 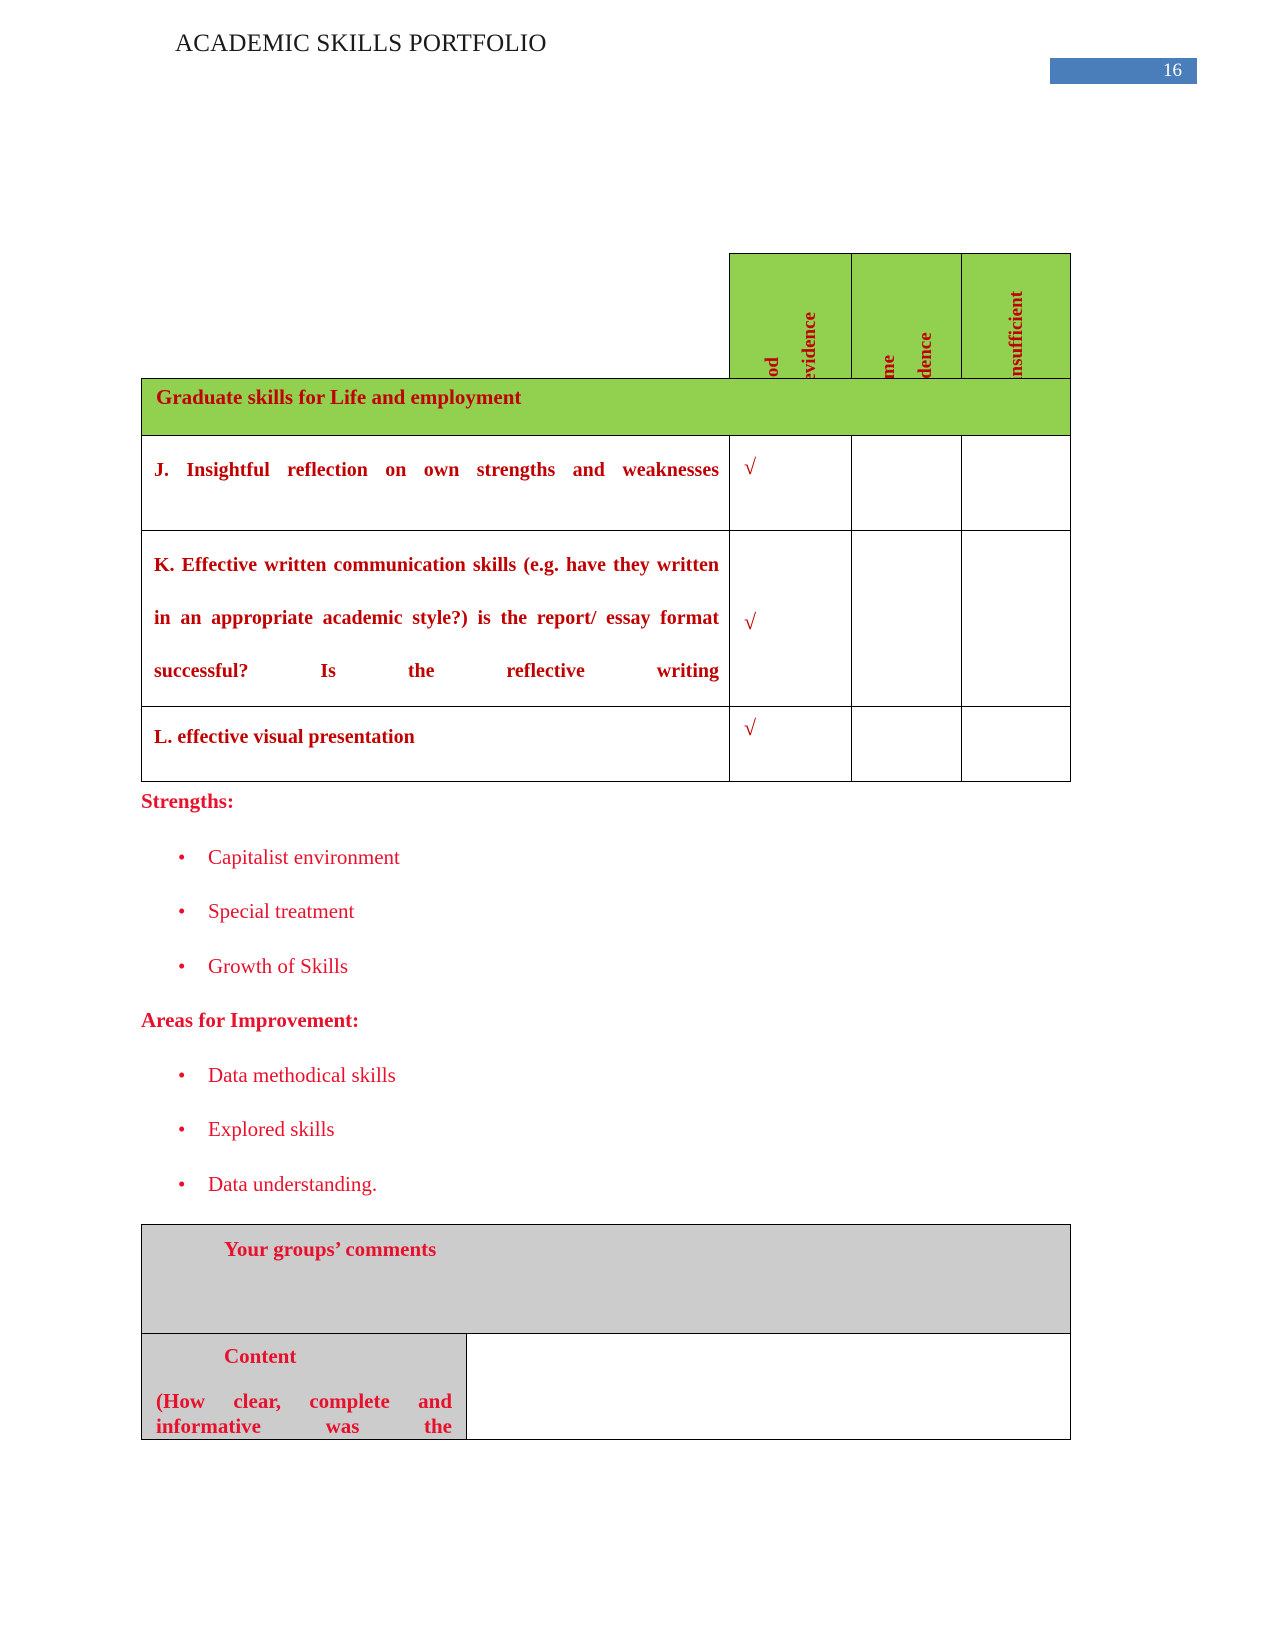 I want to click on list-item: • Growth of Skills, so click(x=263, y=966).